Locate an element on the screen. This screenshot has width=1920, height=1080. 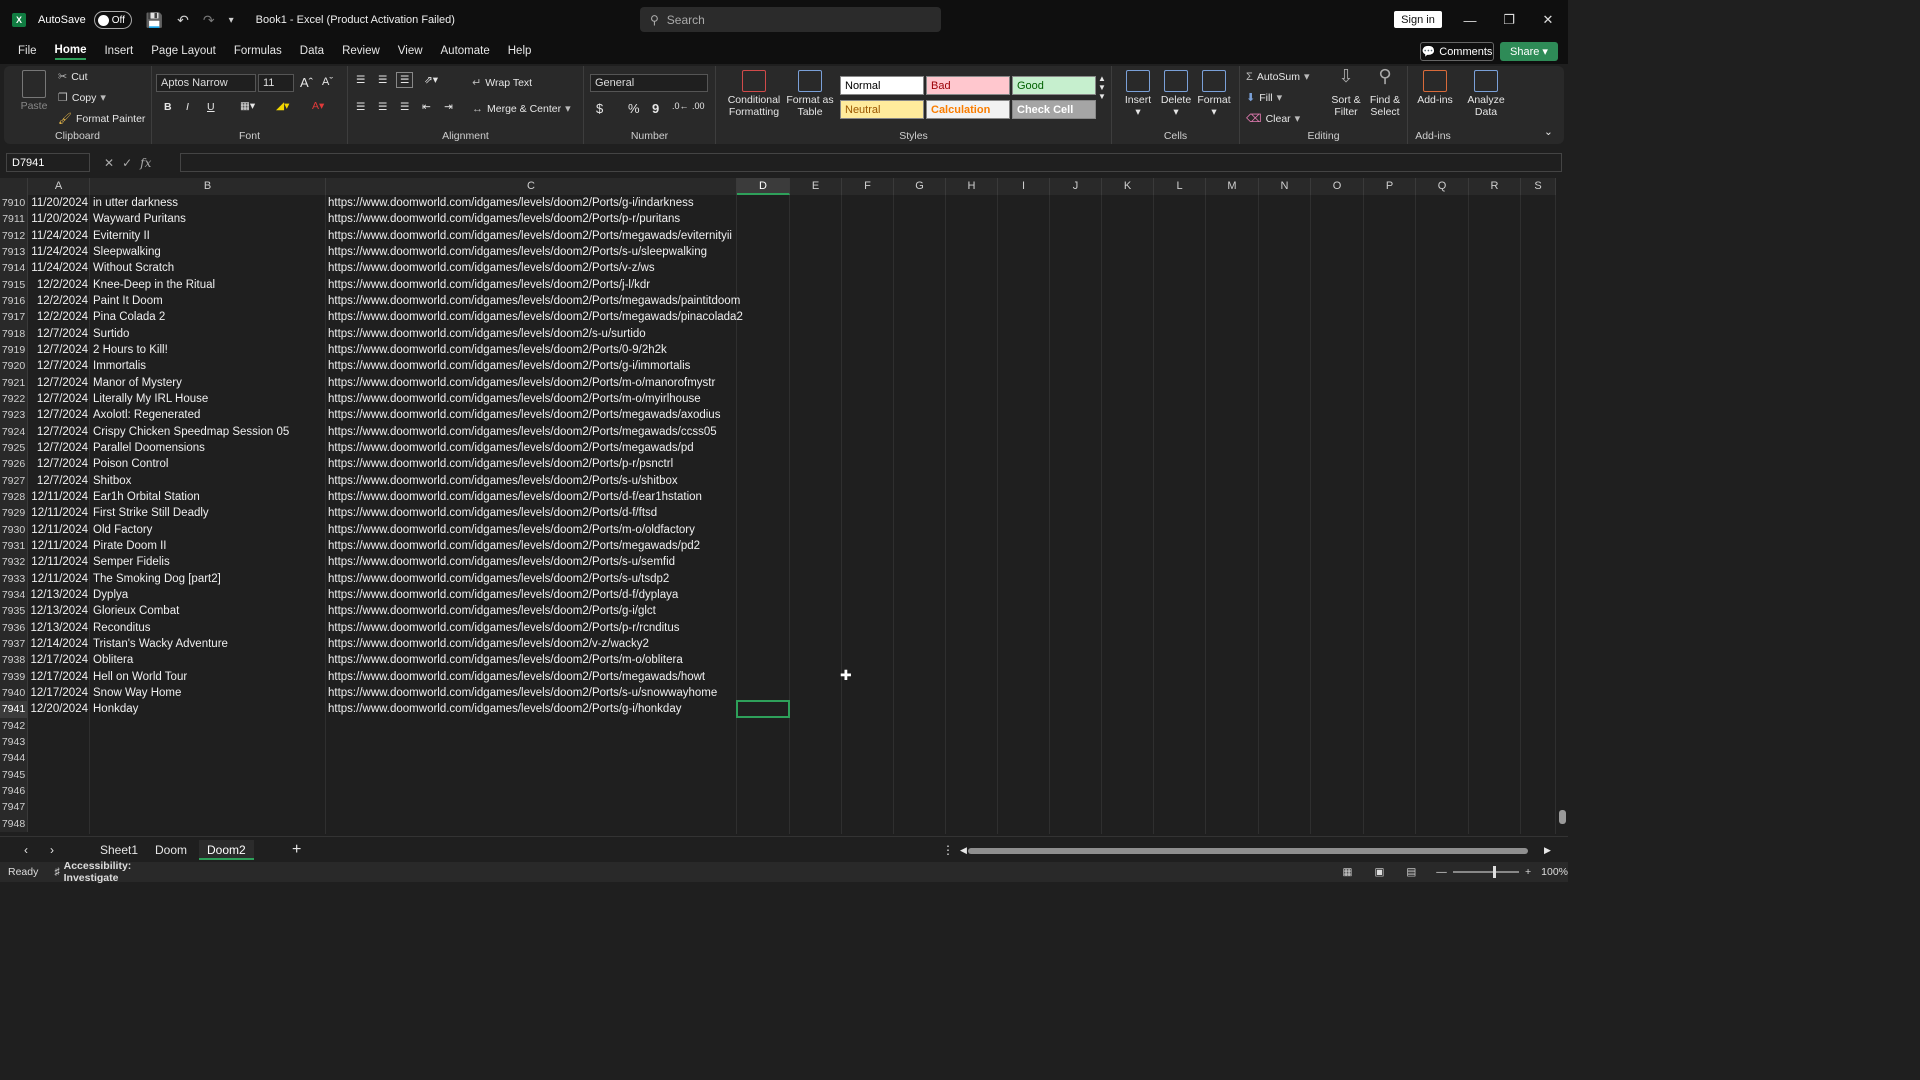
zoom-slider is located at coordinates (1485, 872).